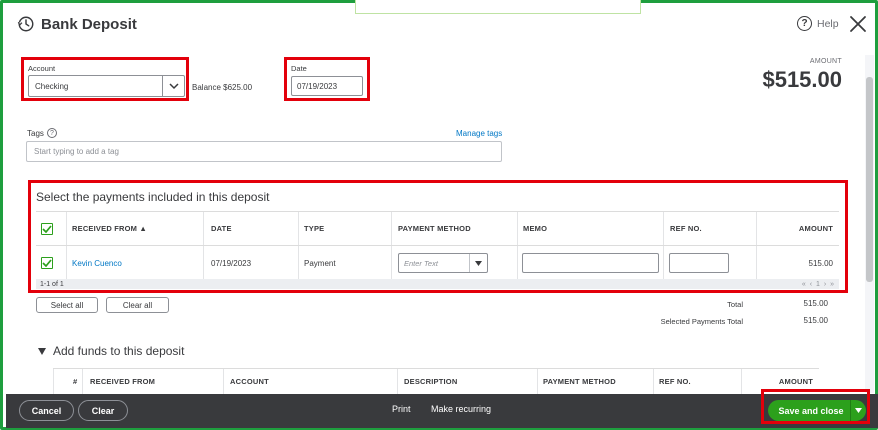 The height and width of the screenshot is (430, 878). What do you see at coordinates (123, 381) in the screenshot?
I see `column-header-received-from: RECEIVED FROM` at bounding box center [123, 381].